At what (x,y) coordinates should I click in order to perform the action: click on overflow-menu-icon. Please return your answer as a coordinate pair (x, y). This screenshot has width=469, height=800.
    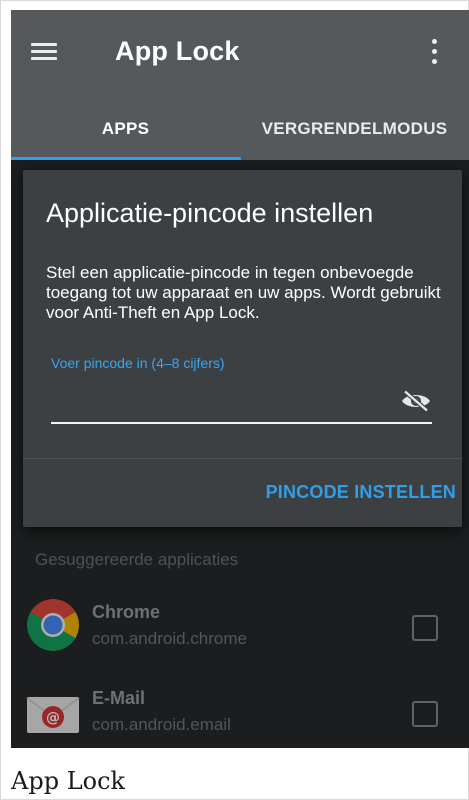
    Looking at the image, I should click on (435, 53).